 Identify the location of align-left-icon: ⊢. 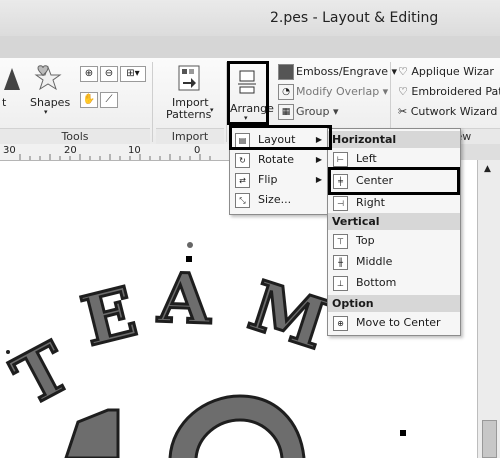
(340, 159).